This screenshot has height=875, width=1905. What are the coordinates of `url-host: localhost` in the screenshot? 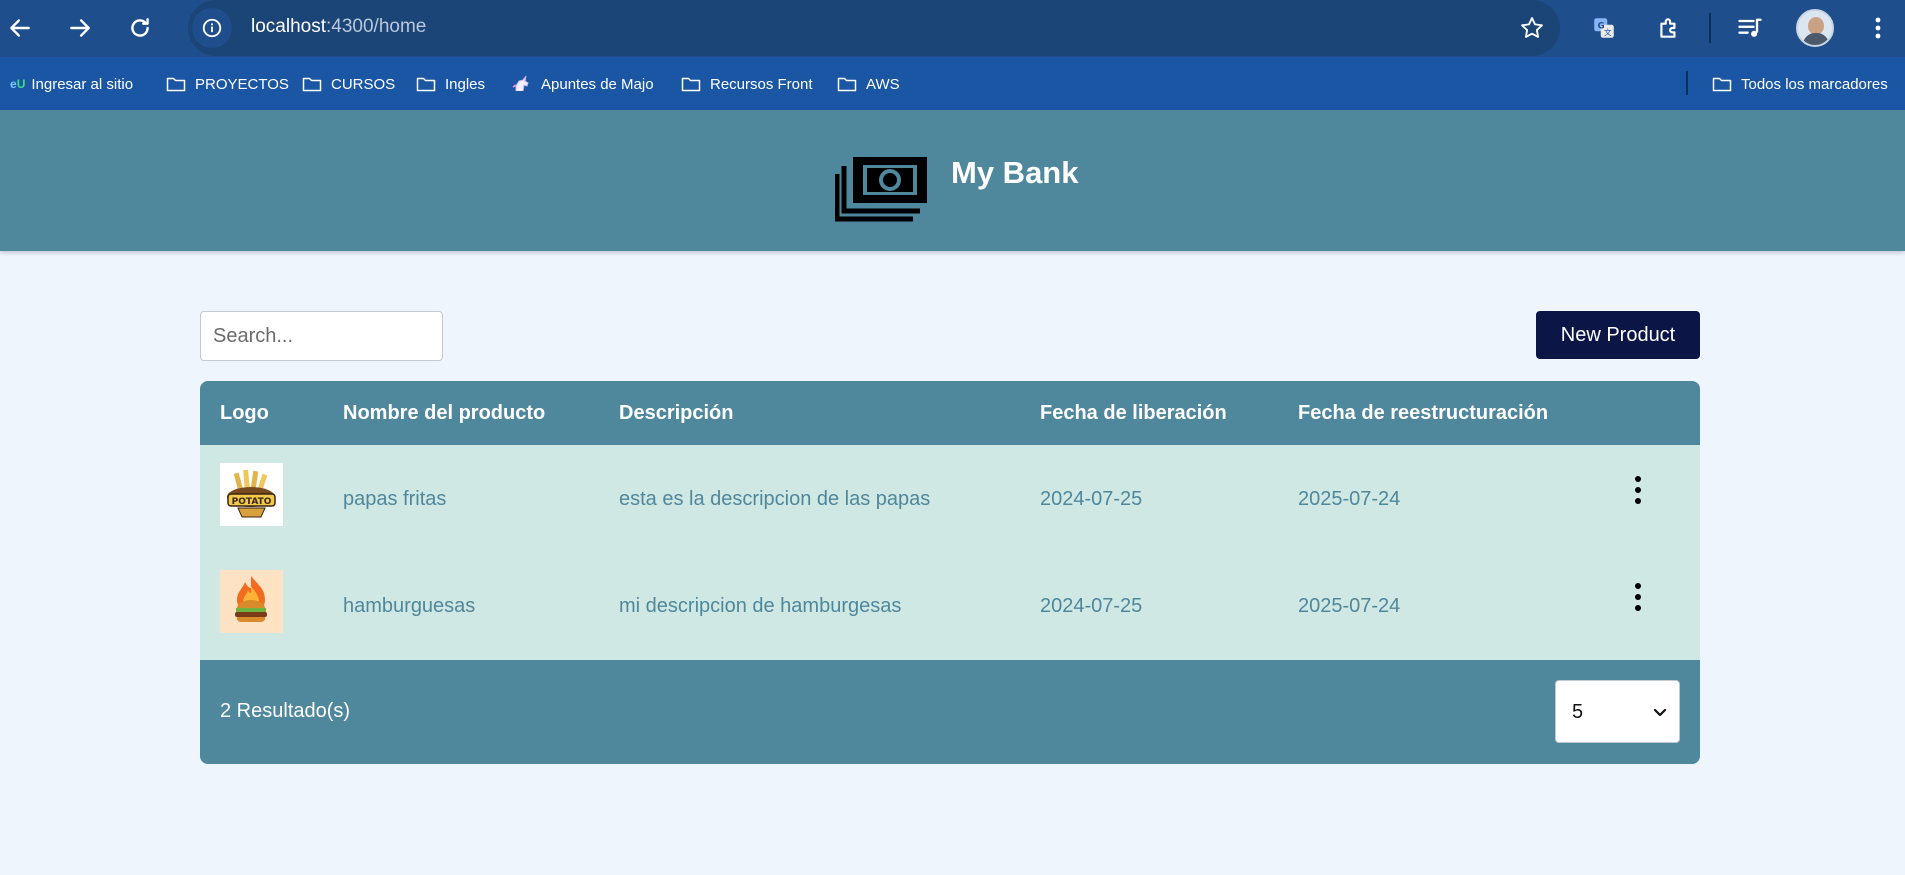 It's located at (288, 26).